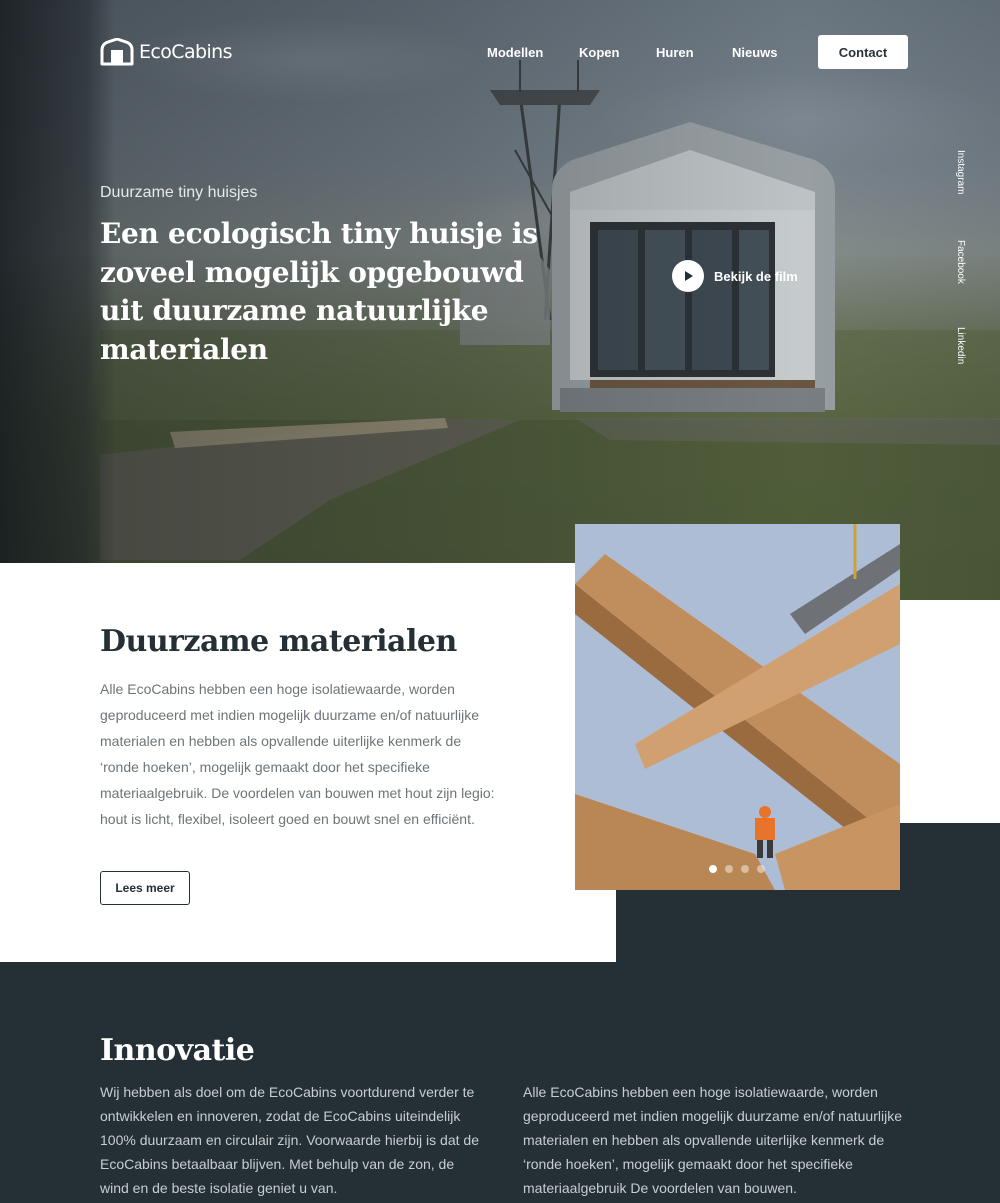 This screenshot has width=1000, height=1203. Describe the element at coordinates (185, 52) in the screenshot. I see `brand-name: EcoCabins` at that location.